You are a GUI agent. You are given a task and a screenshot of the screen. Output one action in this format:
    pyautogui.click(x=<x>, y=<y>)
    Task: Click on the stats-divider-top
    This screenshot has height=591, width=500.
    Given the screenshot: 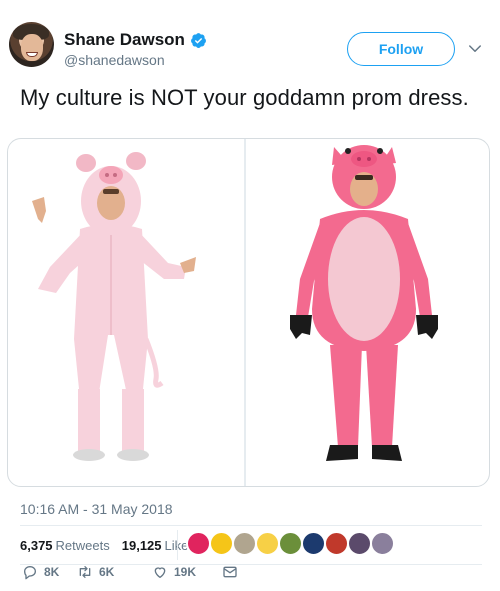 What is the action you would take?
    pyautogui.click(x=251, y=525)
    